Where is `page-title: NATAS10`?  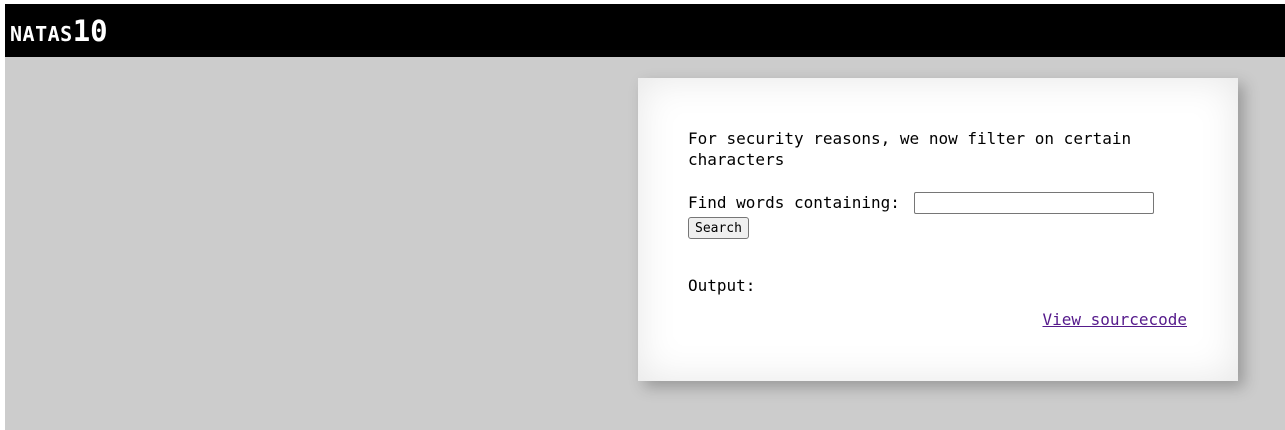
page-title: NATAS10 is located at coordinates (59, 31).